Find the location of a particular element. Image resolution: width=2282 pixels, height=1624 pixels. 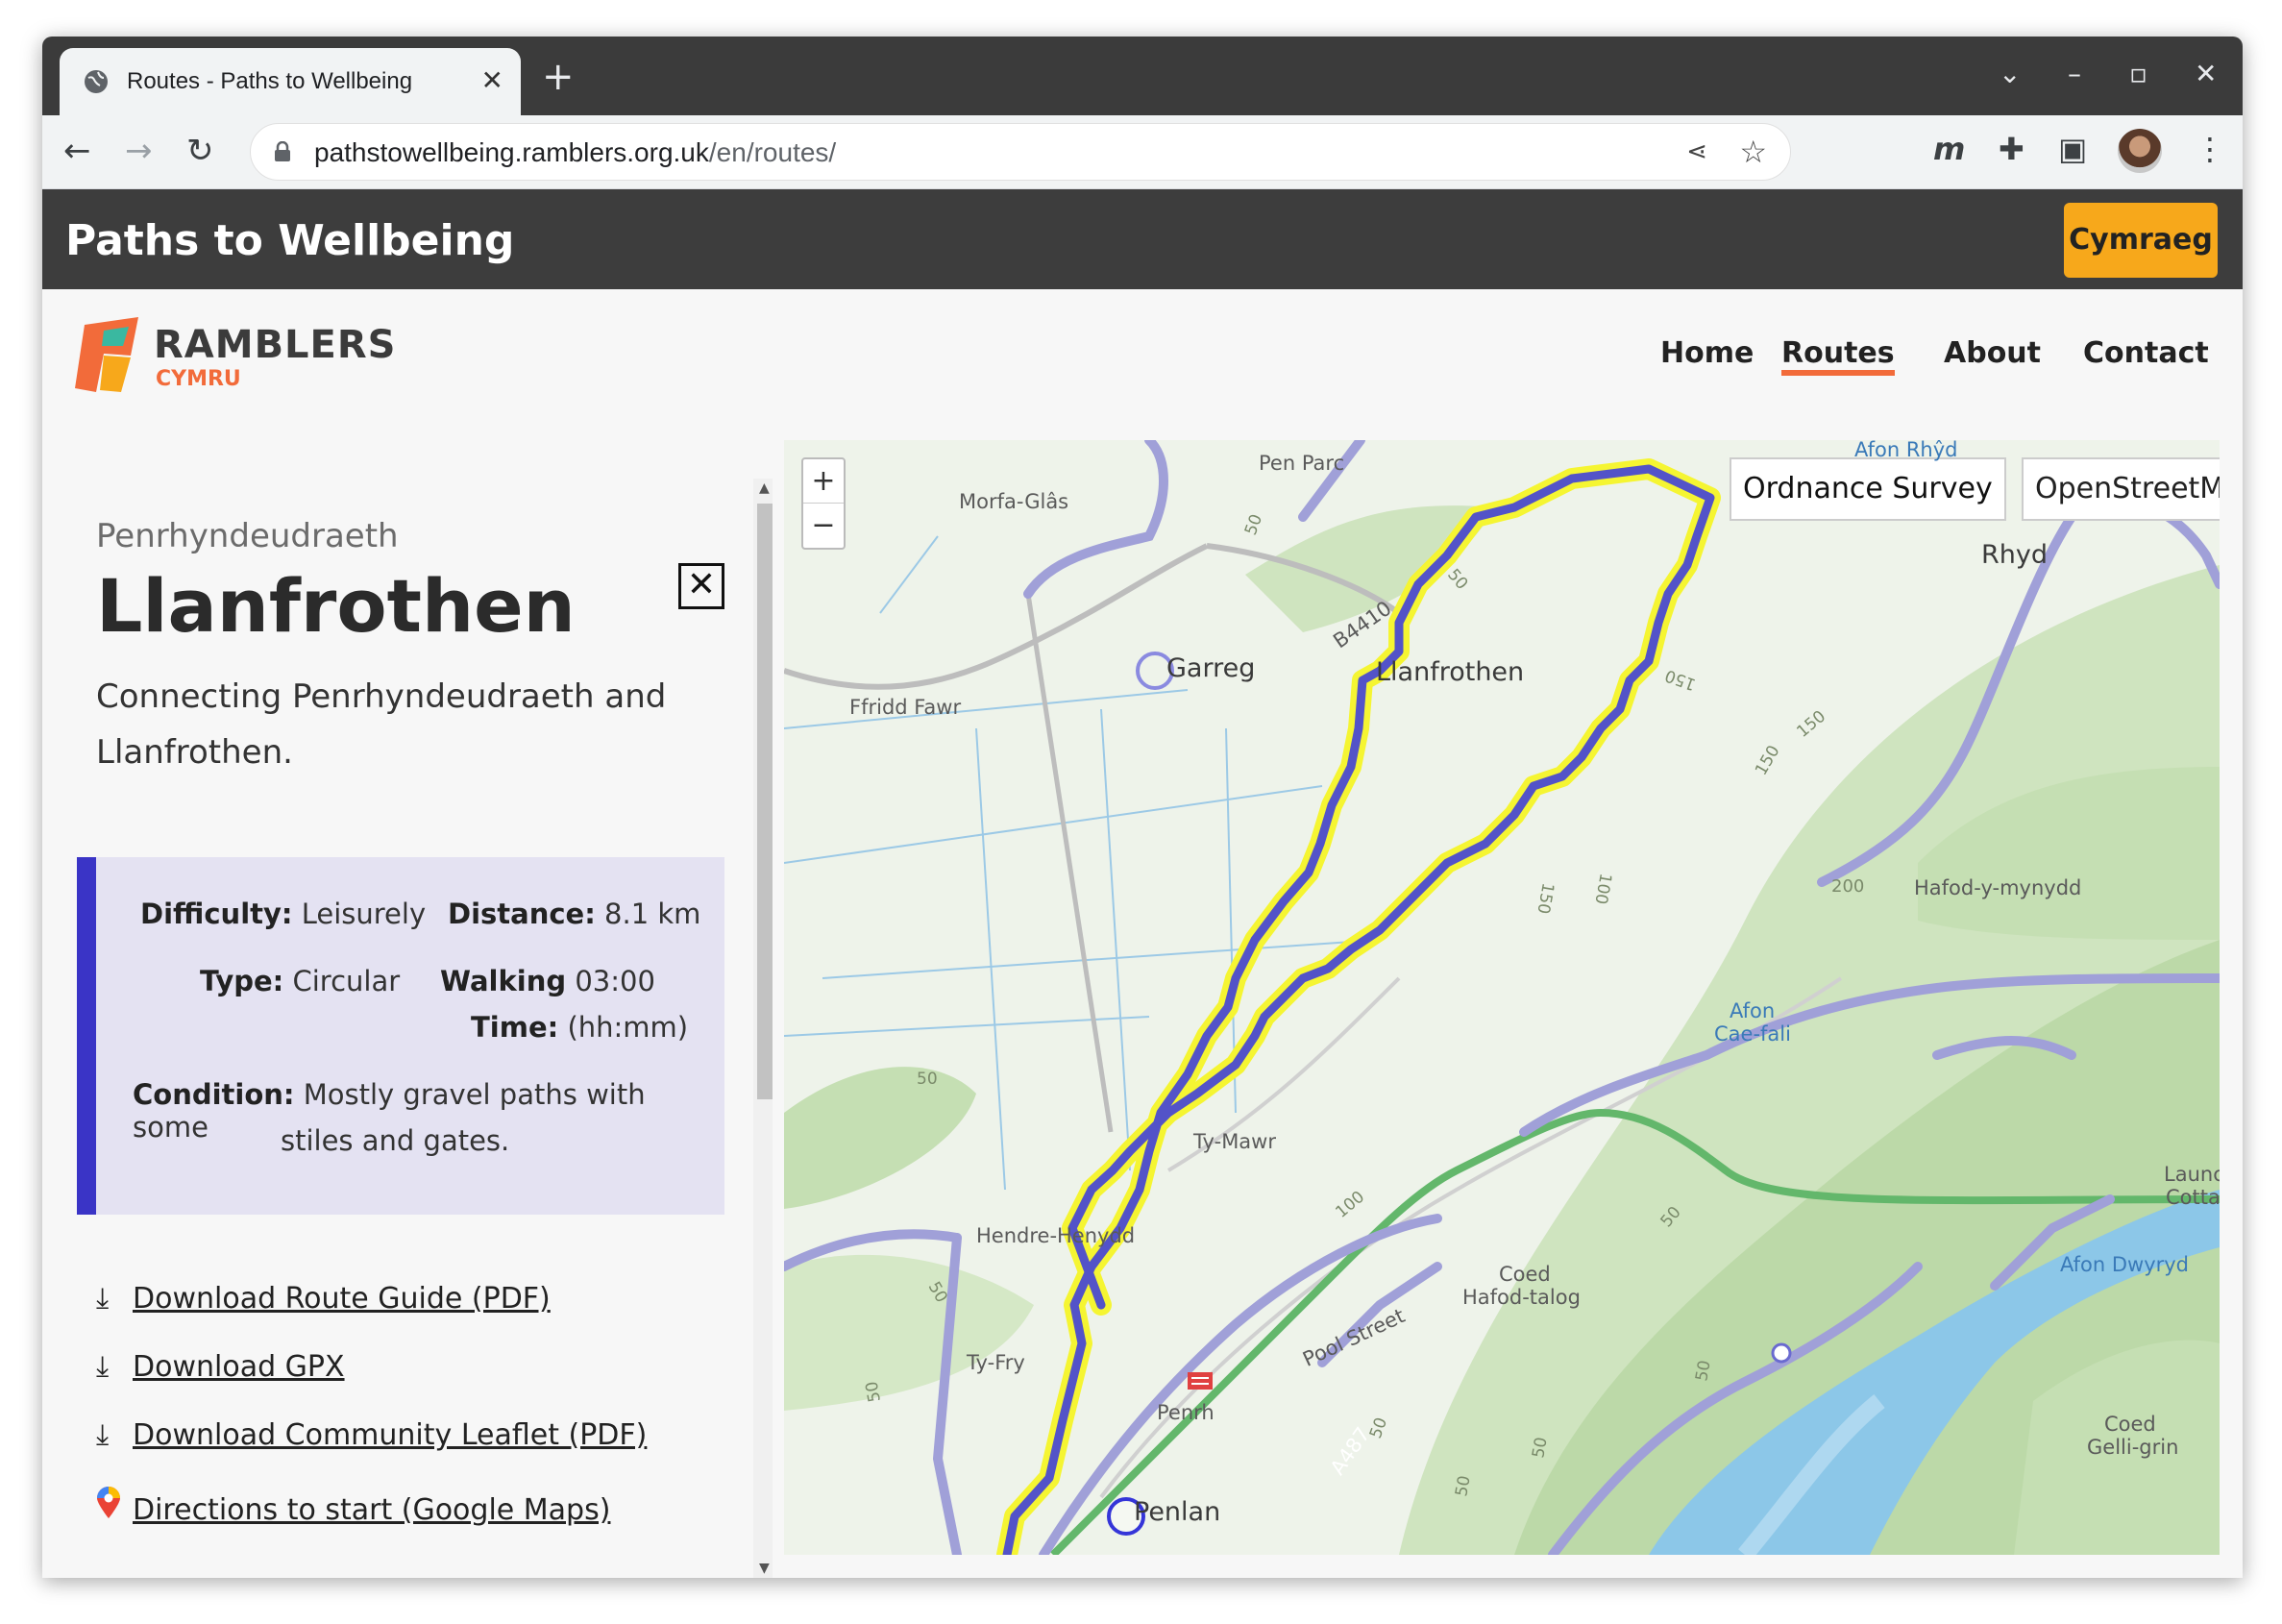

share-icon: ⋖ is located at coordinates (1696, 151).